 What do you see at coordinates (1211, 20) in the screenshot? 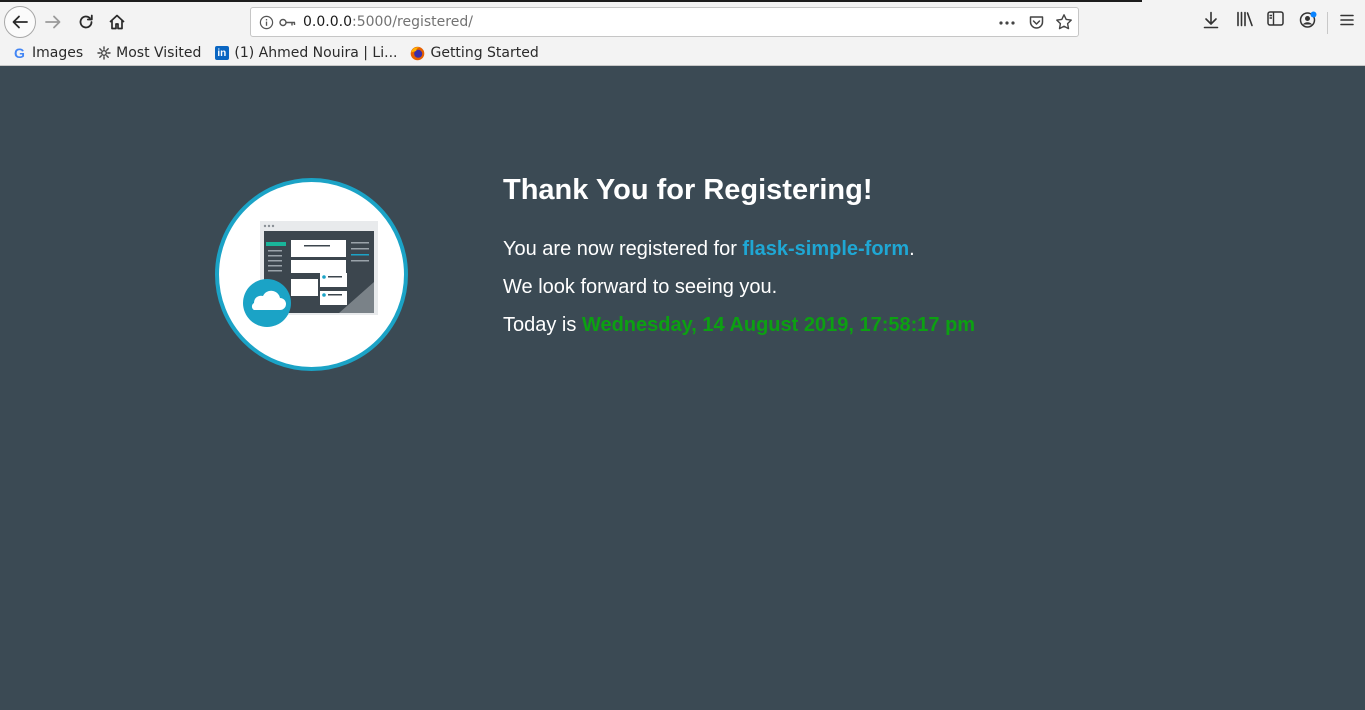
I see `downloads-icon` at bounding box center [1211, 20].